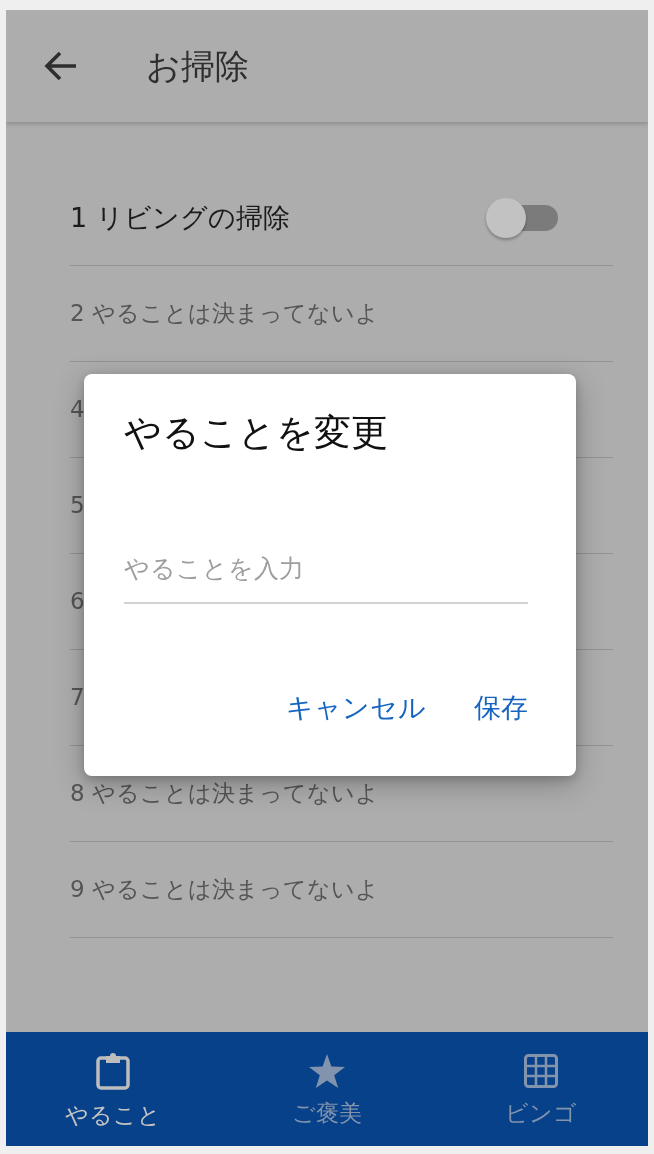 Image resolution: width=654 pixels, height=1154 pixels. What do you see at coordinates (356, 708) in the screenshot?
I see `cancel-button: キャンセル` at bounding box center [356, 708].